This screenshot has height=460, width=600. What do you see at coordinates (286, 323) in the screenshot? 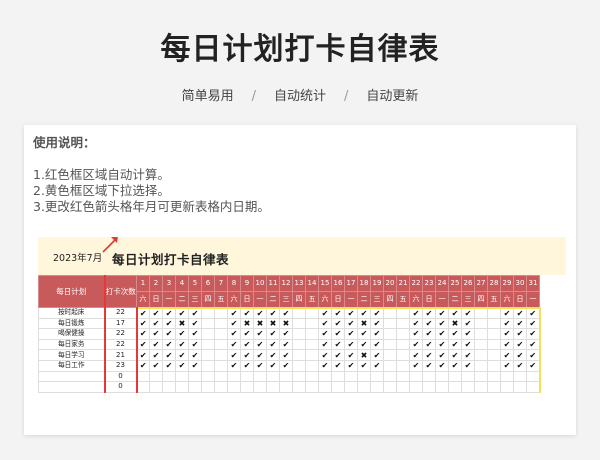
I see `checkin-mark-cell: ✖` at bounding box center [286, 323].